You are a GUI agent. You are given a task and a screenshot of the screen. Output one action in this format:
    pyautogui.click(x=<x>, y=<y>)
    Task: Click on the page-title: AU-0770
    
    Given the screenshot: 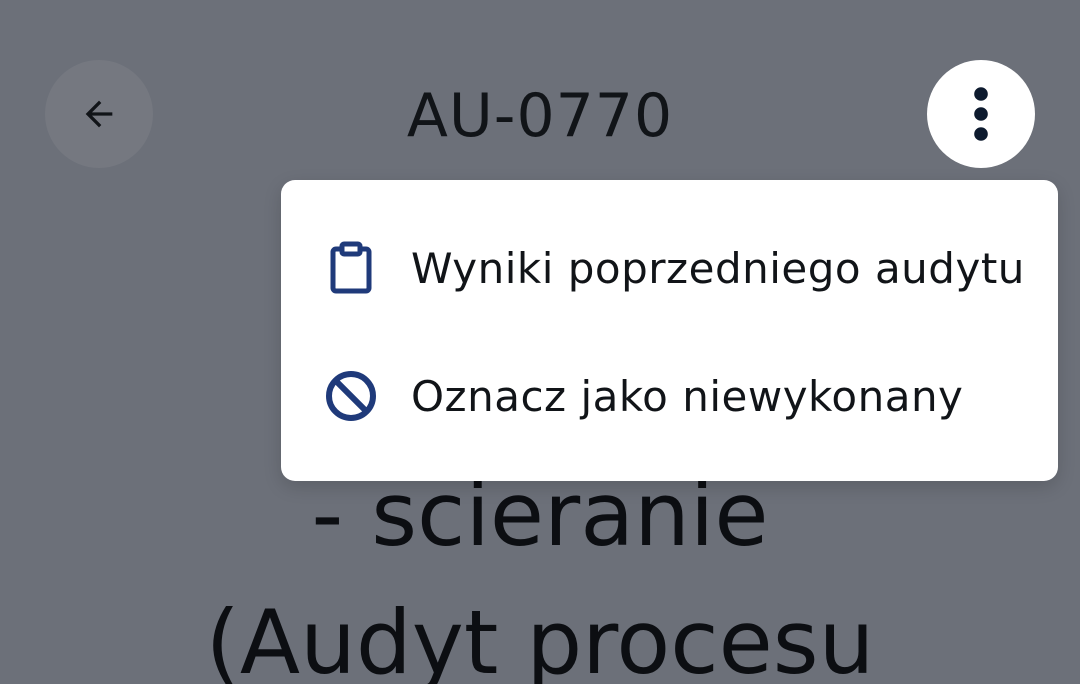 What is the action you would take?
    pyautogui.click(x=540, y=116)
    